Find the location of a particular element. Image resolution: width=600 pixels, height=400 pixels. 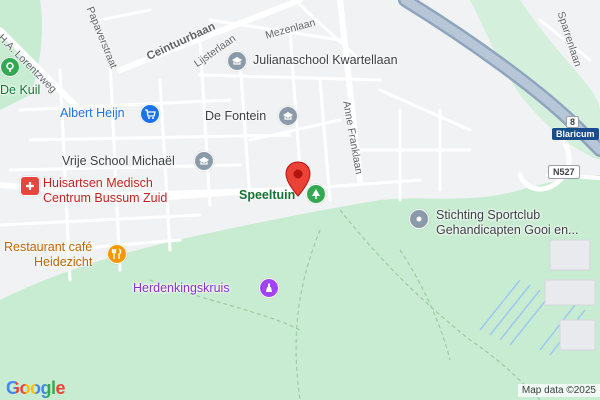

school-pin-de-fontein is located at coordinates (288, 116).